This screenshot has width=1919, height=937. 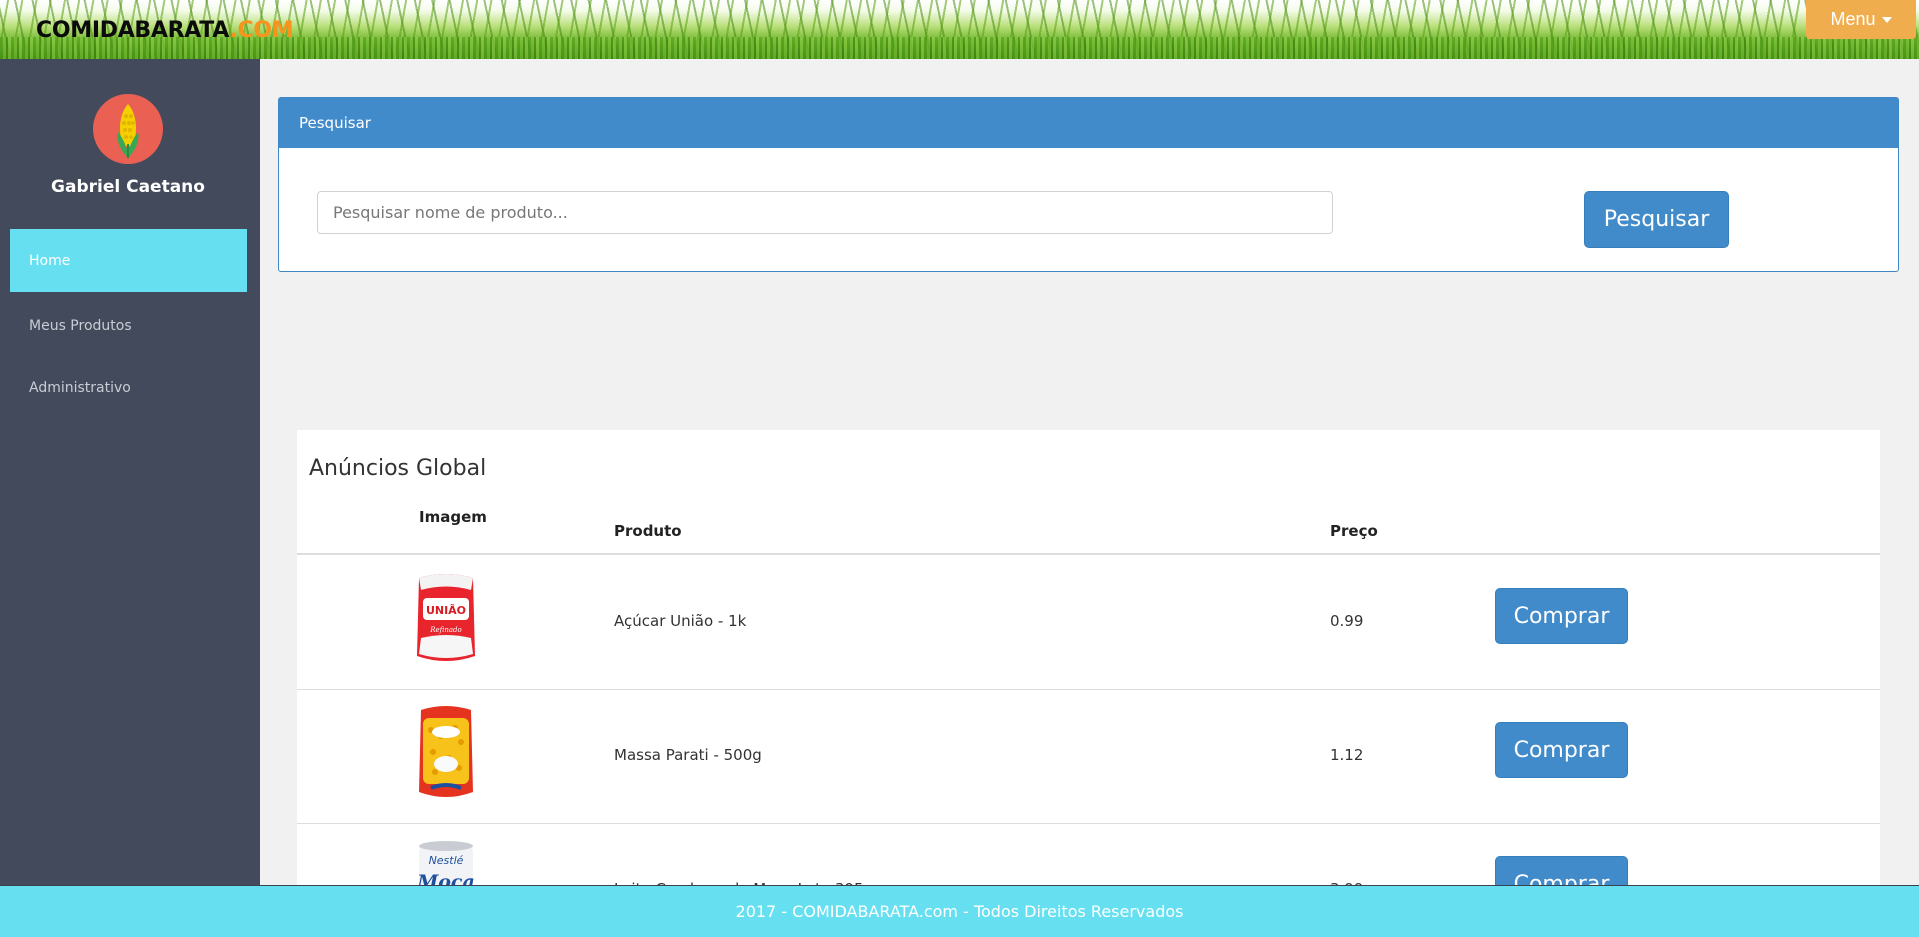 I want to click on search-panel-title: Pesquisar, so click(x=335, y=123).